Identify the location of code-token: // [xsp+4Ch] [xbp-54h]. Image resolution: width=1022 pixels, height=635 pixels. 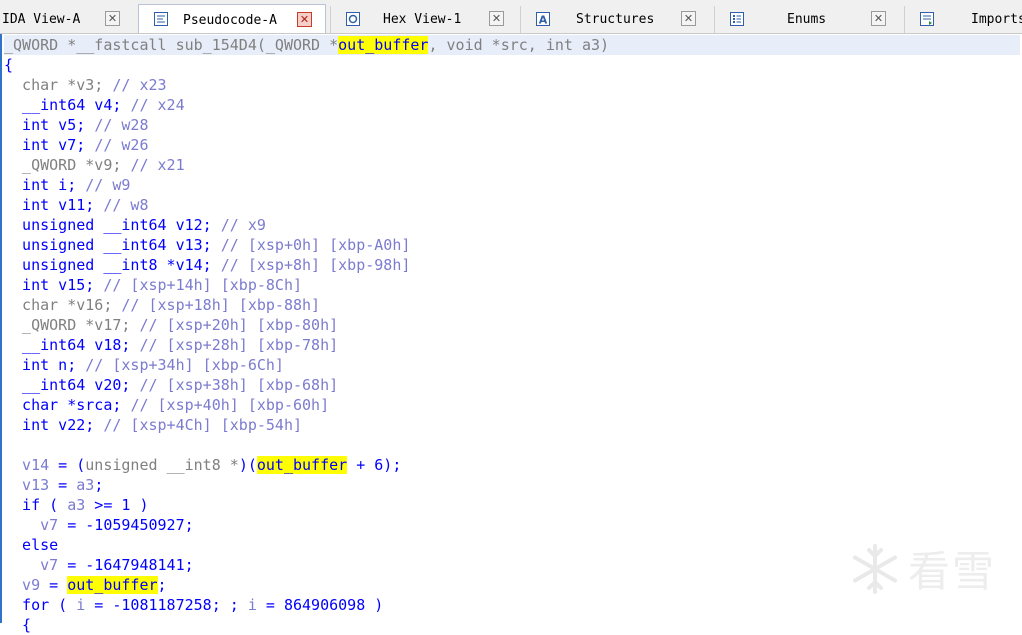
(202, 425).